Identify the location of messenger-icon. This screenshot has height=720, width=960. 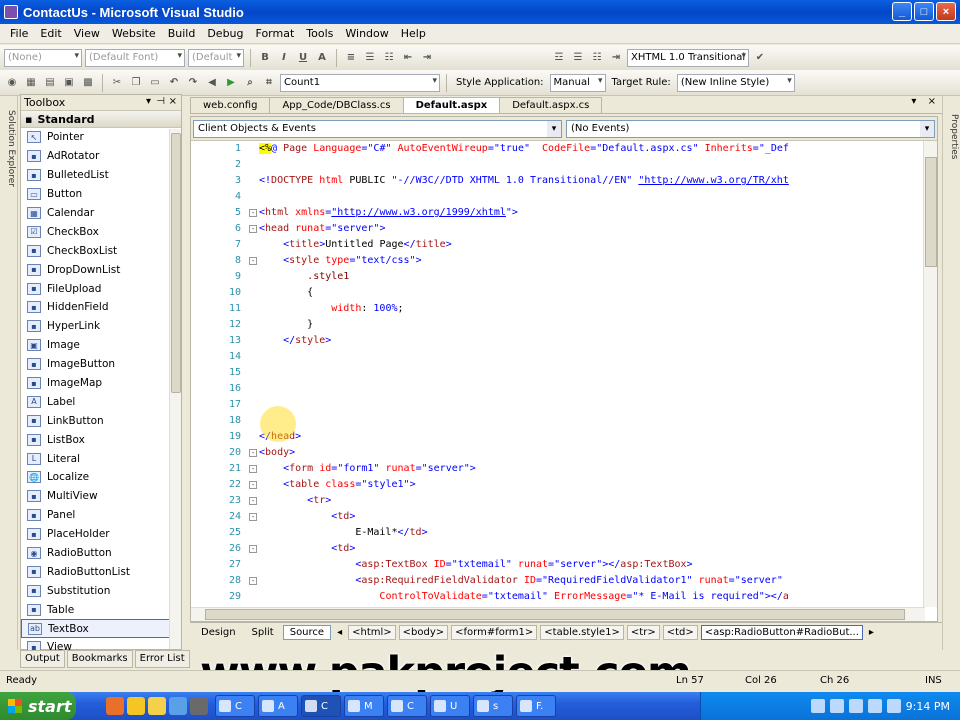
(157, 706).